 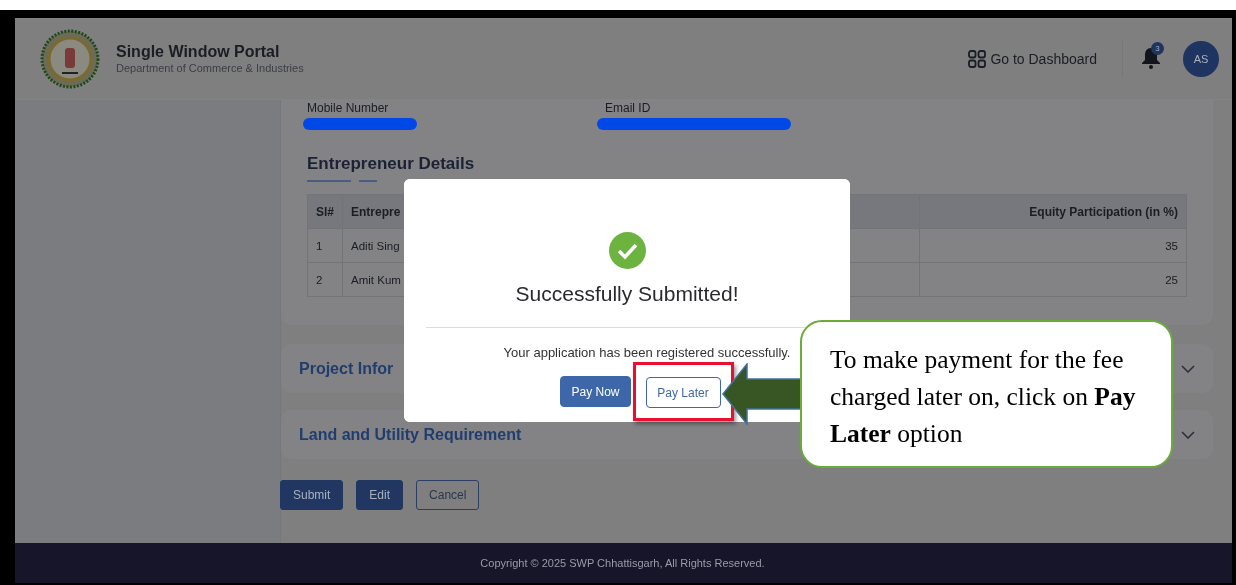 I want to click on cancel-button: Cancel, so click(x=448, y=495).